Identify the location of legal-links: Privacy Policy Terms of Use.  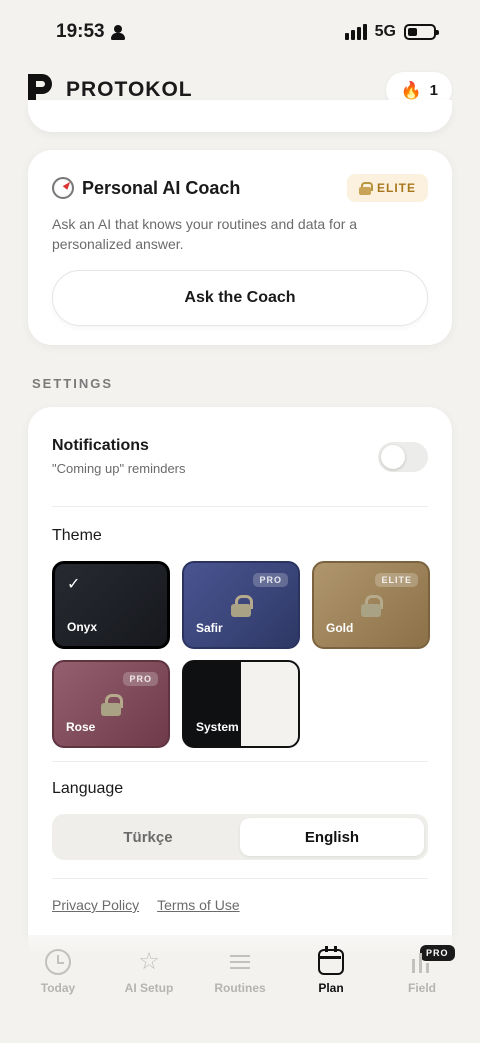
(240, 895).